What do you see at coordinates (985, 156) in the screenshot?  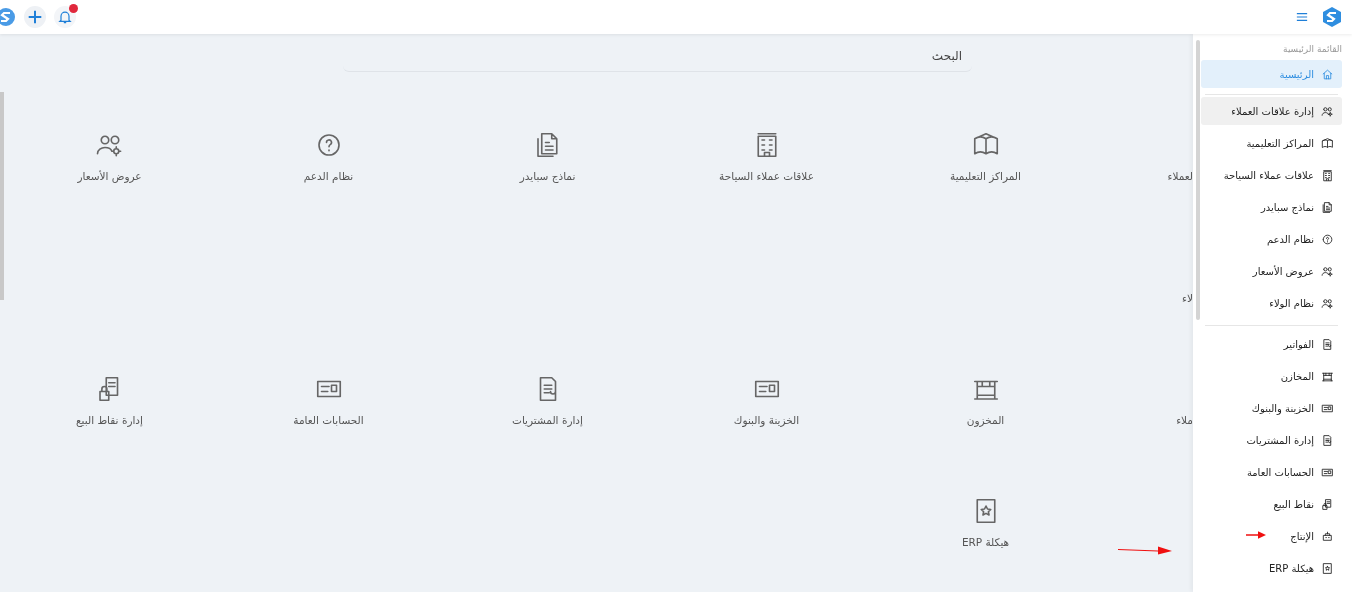 I see `module-tile: المراكز التعليمية` at bounding box center [985, 156].